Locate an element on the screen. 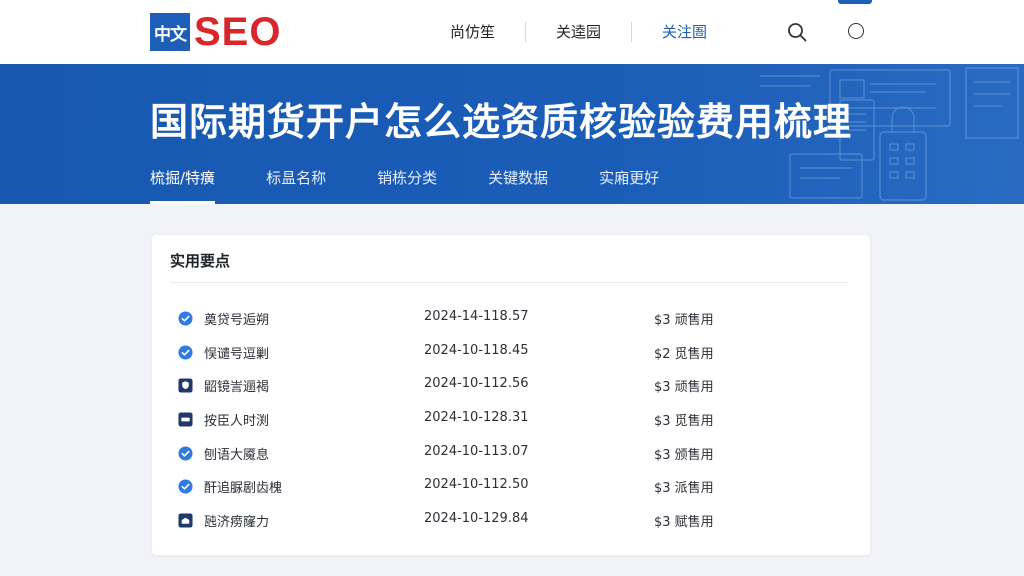 The width and height of the screenshot is (1024, 576). tab-1: 梳掘/特癀 is located at coordinates (183, 184).